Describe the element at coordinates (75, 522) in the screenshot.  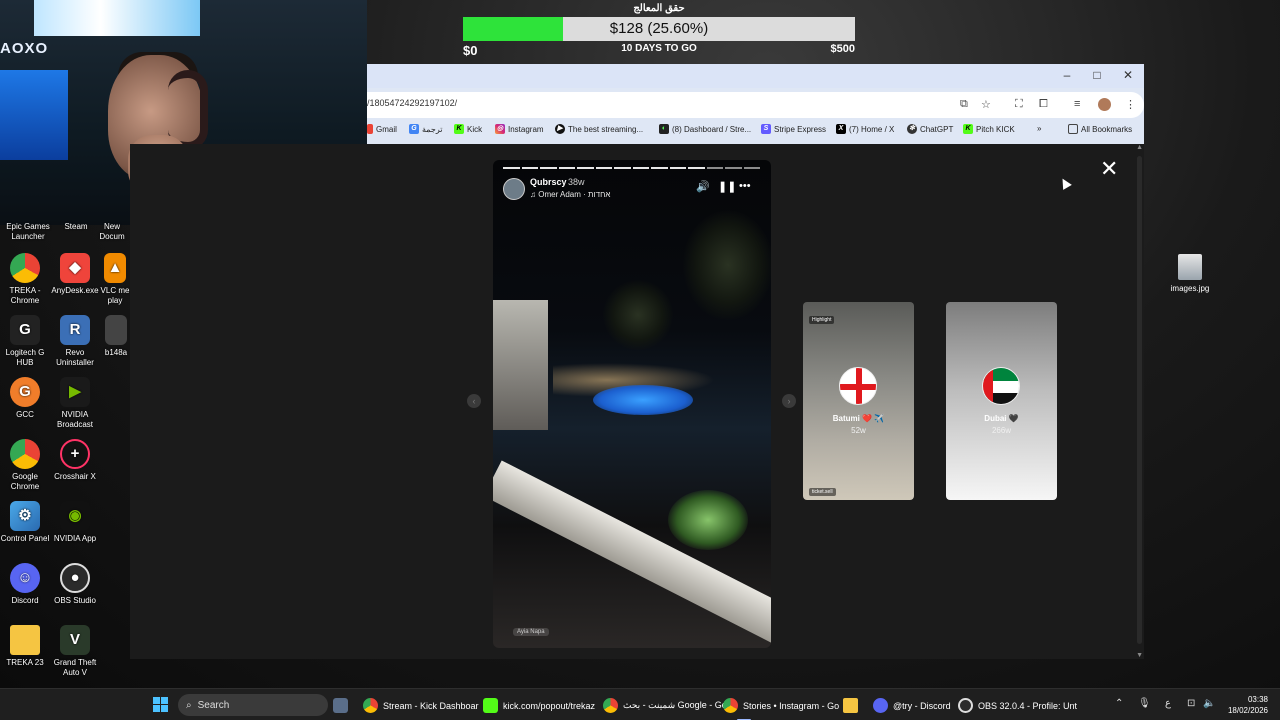
I see `desktop-icon-nvidia-app: ◉ NVIDIA App` at that location.